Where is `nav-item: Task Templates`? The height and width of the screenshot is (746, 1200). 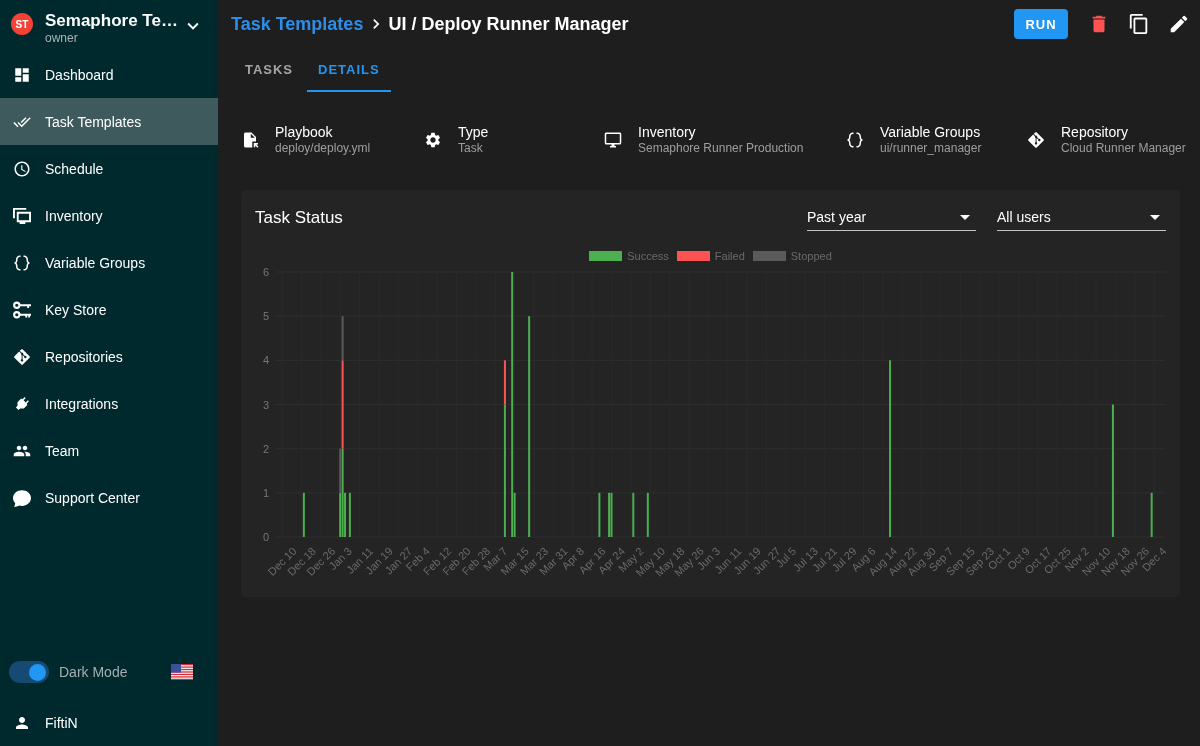 nav-item: Task Templates is located at coordinates (109, 121).